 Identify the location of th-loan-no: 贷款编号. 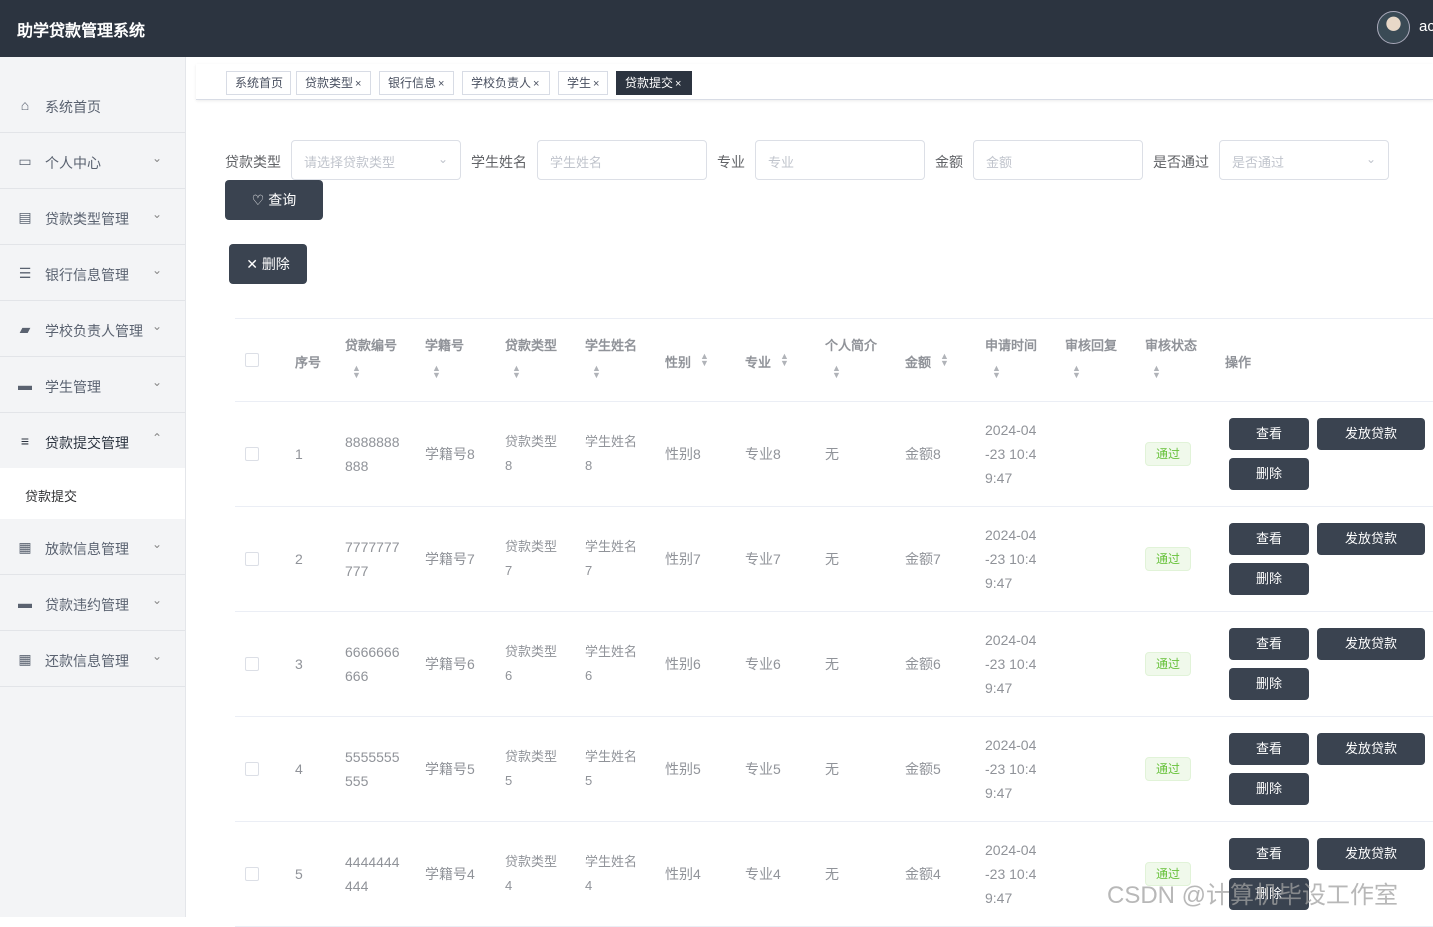
(371, 344).